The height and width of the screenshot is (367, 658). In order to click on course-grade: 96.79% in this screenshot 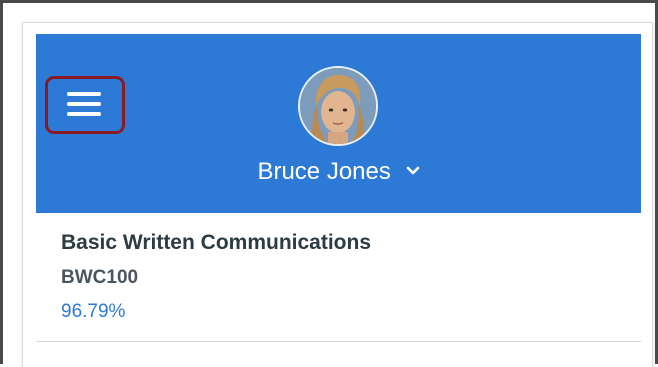, I will do `click(341, 312)`.